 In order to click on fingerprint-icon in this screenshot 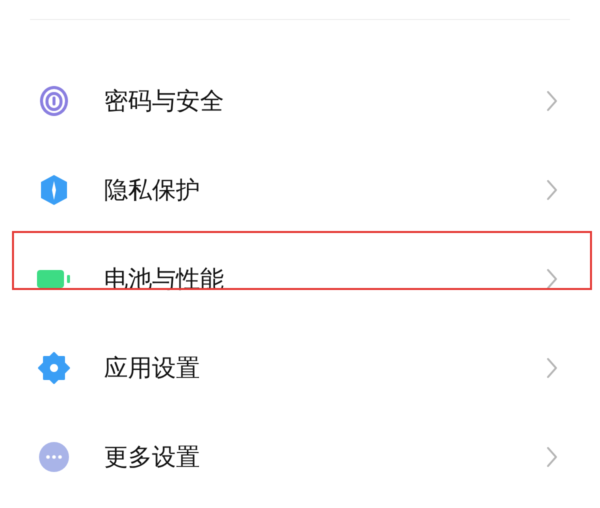, I will do `click(54, 100)`.